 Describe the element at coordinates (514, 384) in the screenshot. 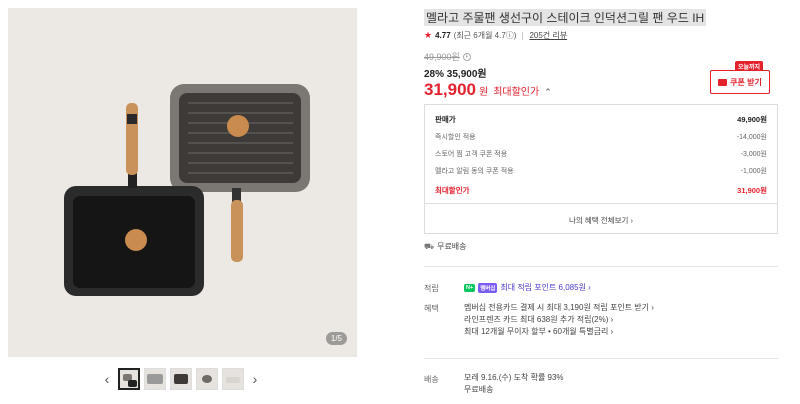

I see `delivery-info: 모레 9.16.(수) 도착 확률 93% 무료배송` at that location.